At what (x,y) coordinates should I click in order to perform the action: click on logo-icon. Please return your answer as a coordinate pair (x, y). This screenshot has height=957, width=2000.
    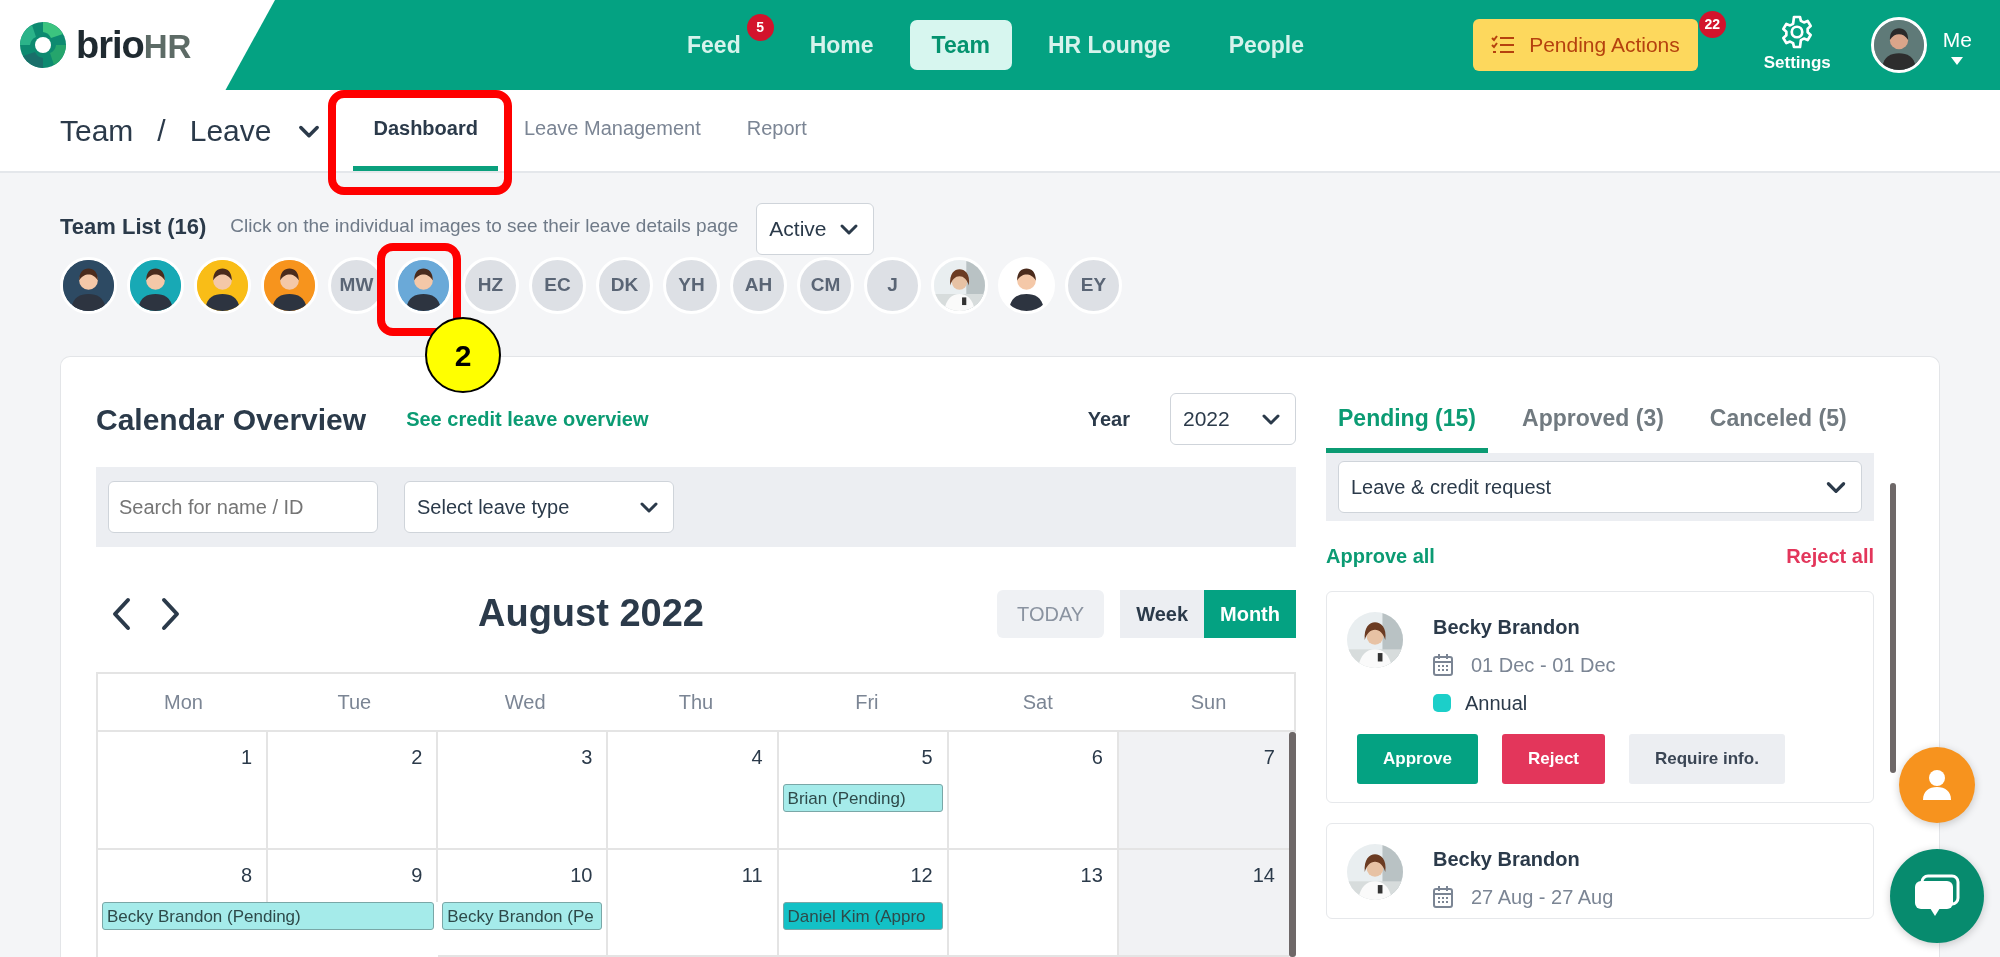
    Looking at the image, I should click on (43, 45).